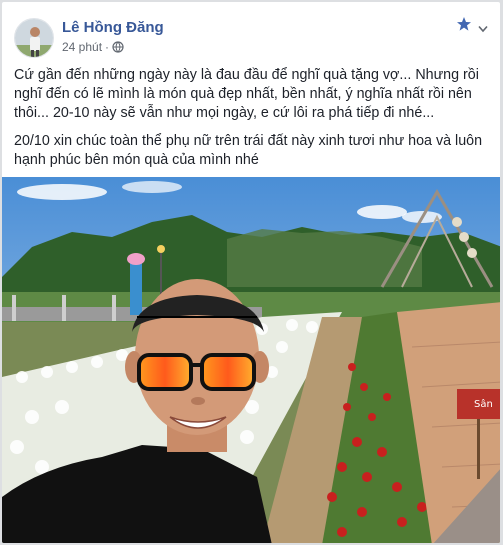 This screenshot has width=503, height=545. Describe the element at coordinates (113, 27) in the screenshot. I see `author-name: Lê Hồng Đăng` at that location.